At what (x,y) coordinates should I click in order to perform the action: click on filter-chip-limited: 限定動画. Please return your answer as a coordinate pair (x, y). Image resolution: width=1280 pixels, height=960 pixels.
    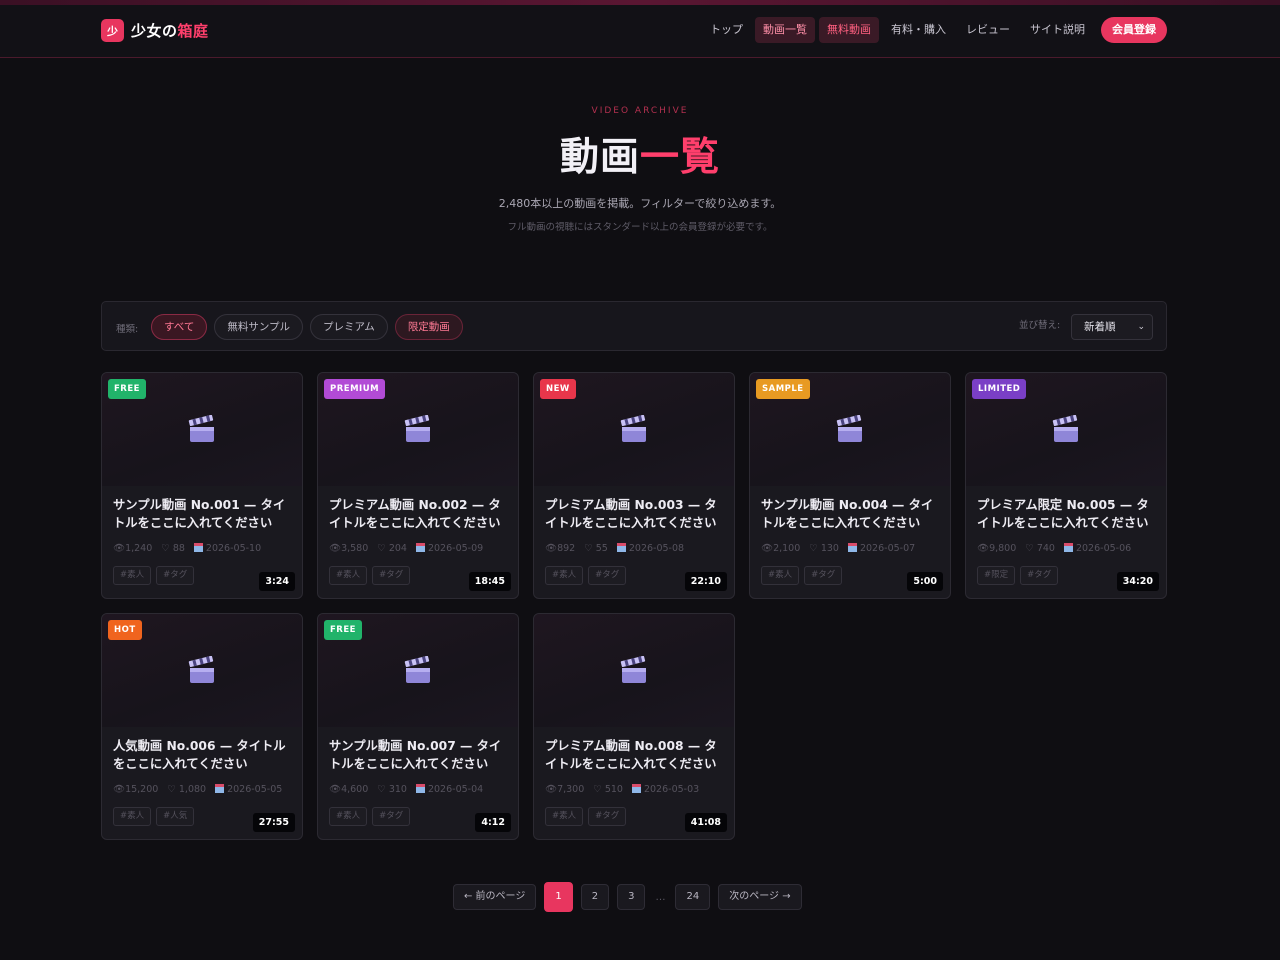
    Looking at the image, I should click on (428, 327).